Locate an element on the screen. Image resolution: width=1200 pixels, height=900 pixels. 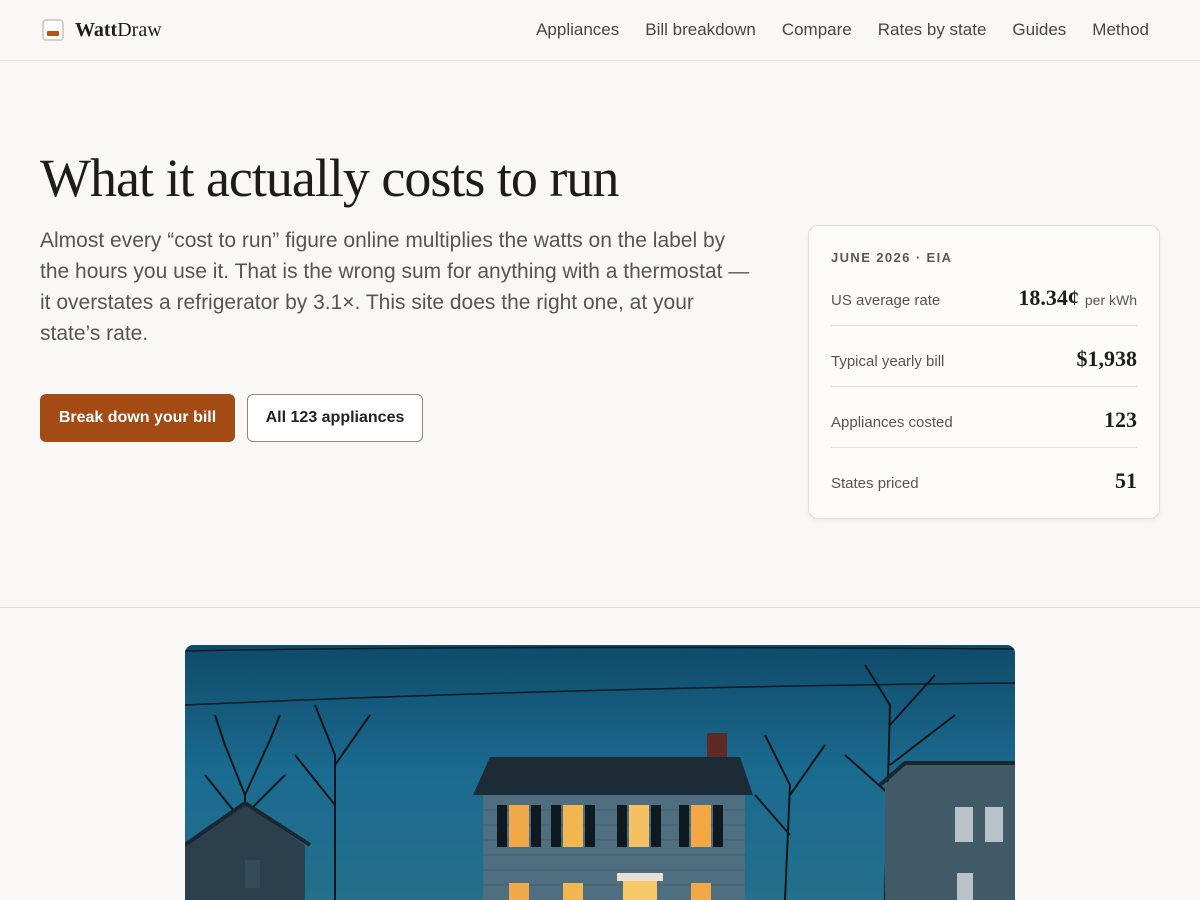
stat-label: US average rate is located at coordinates (886, 300).